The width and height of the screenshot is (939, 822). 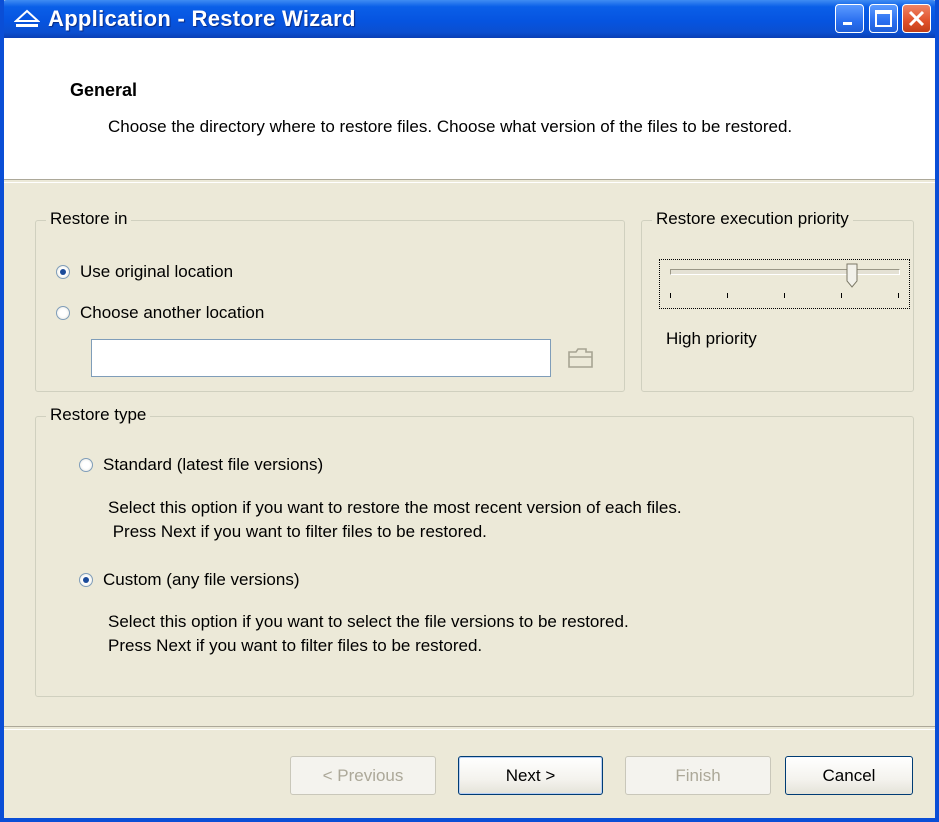 What do you see at coordinates (469, 19) in the screenshot?
I see `title-bar: Application - Restore Wizard` at bounding box center [469, 19].